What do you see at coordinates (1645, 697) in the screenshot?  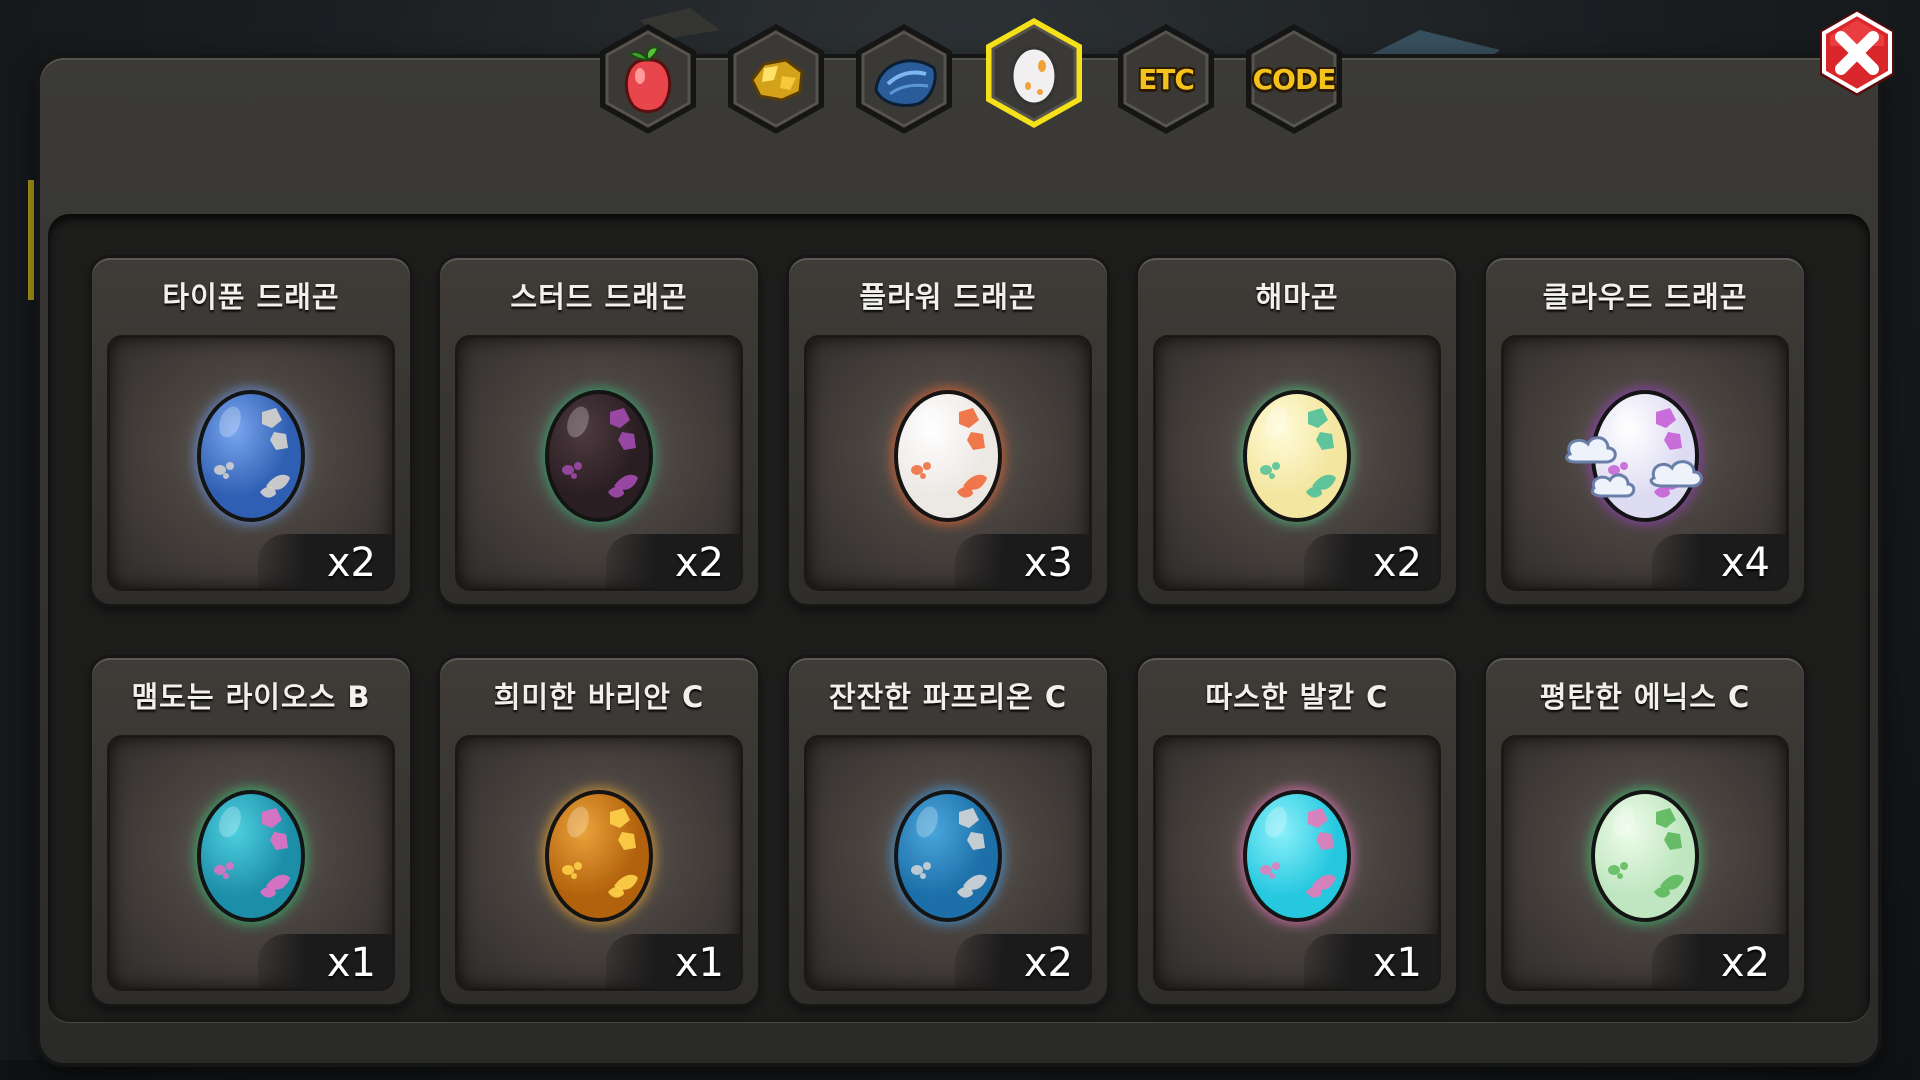 I see `item-name: 평탄한 에닉스 C` at bounding box center [1645, 697].